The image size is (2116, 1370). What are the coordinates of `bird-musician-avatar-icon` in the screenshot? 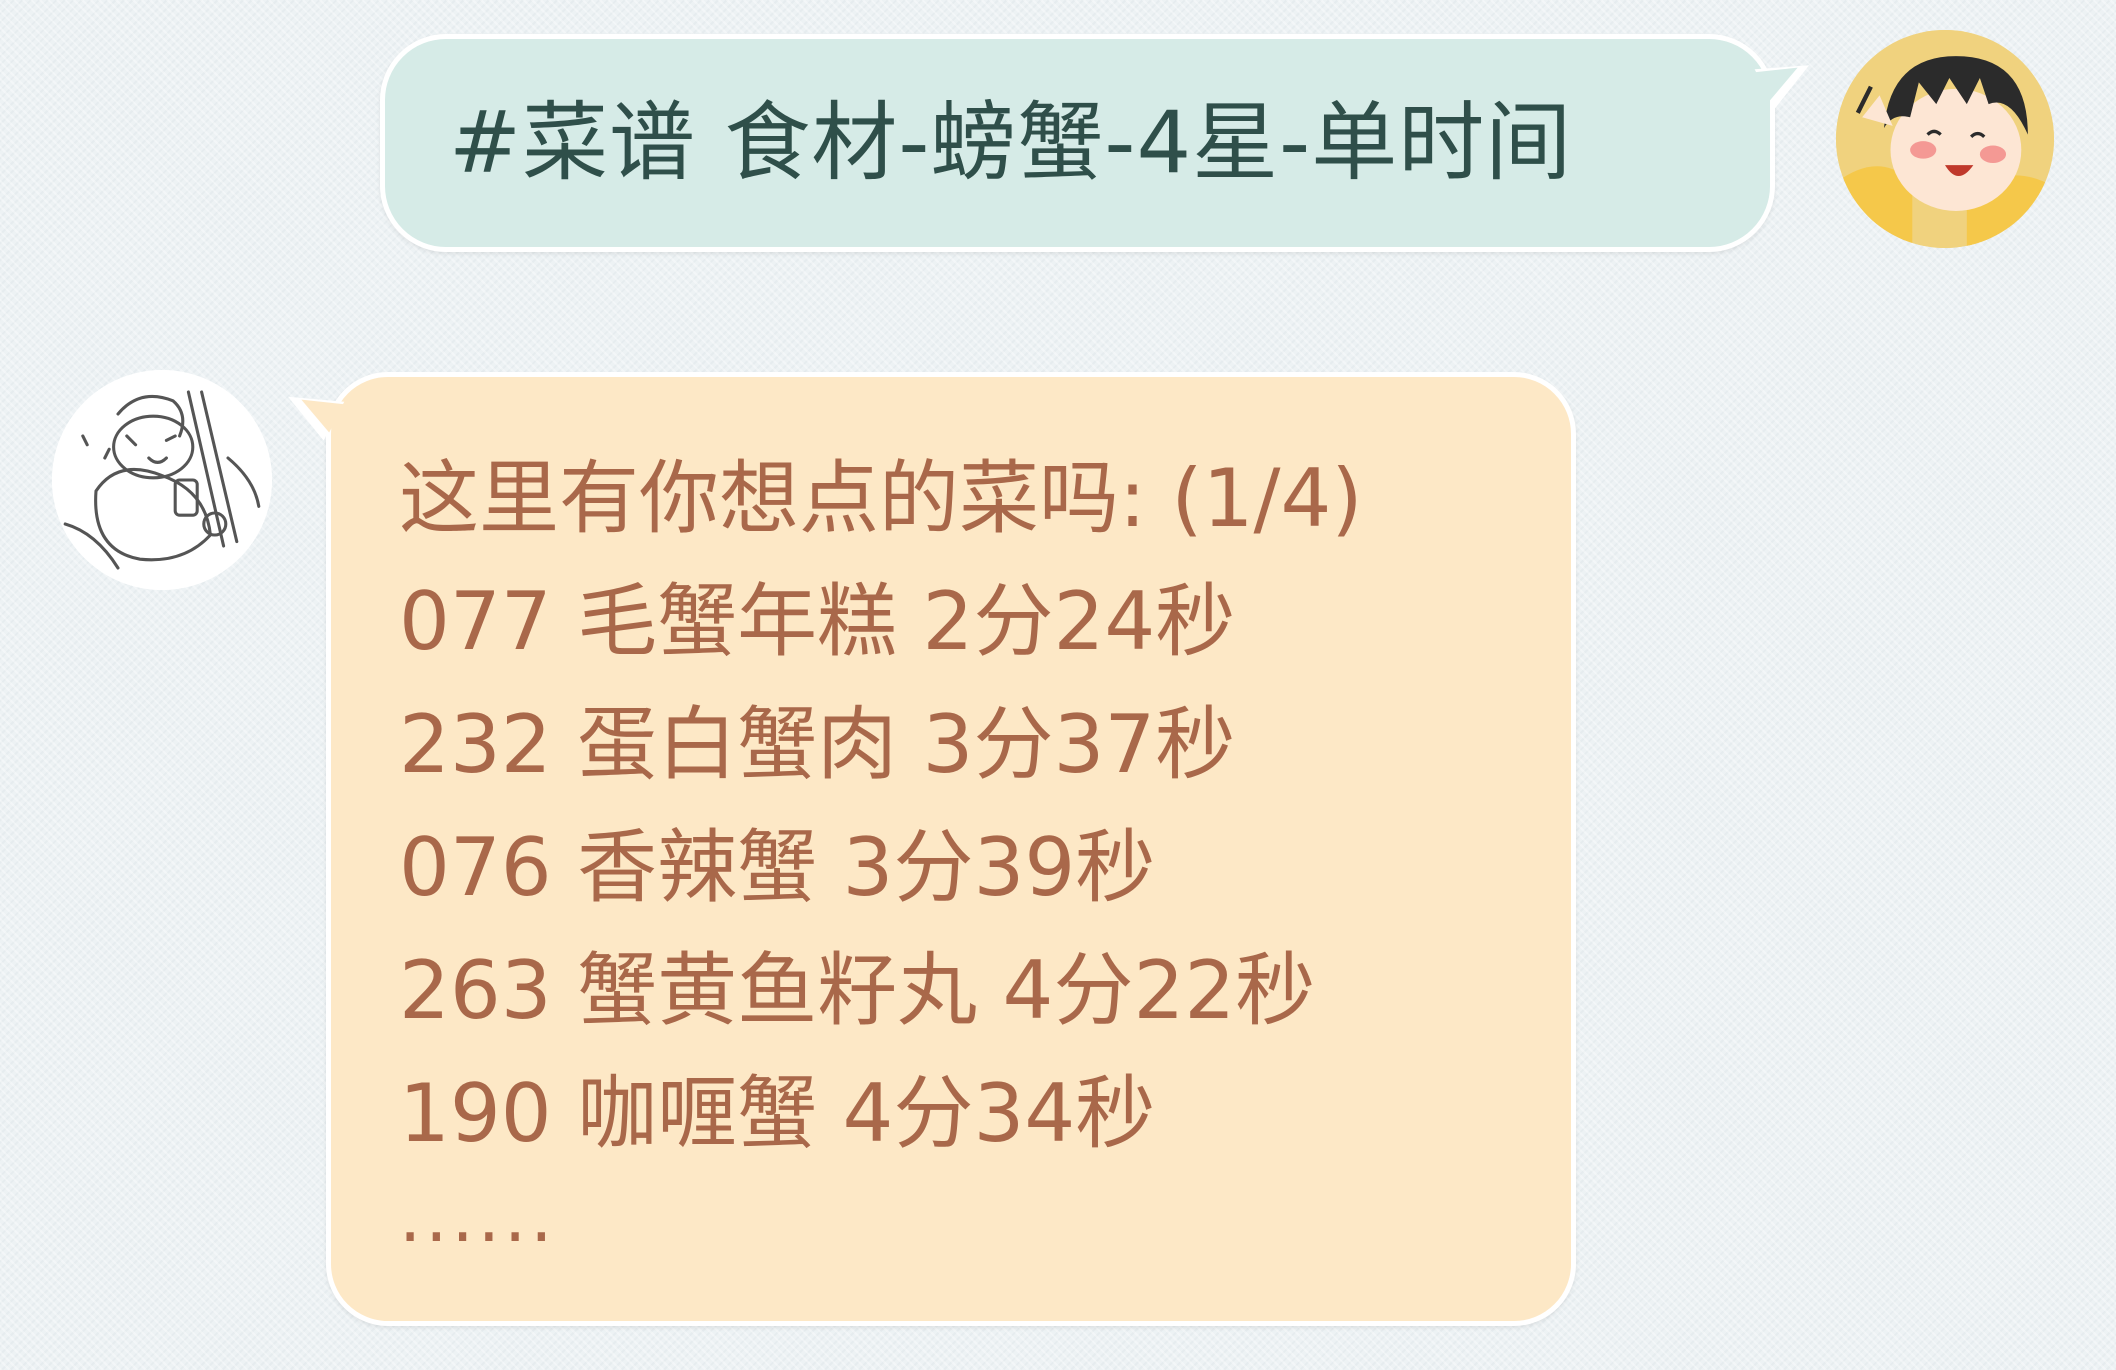 It's located at (162, 480).